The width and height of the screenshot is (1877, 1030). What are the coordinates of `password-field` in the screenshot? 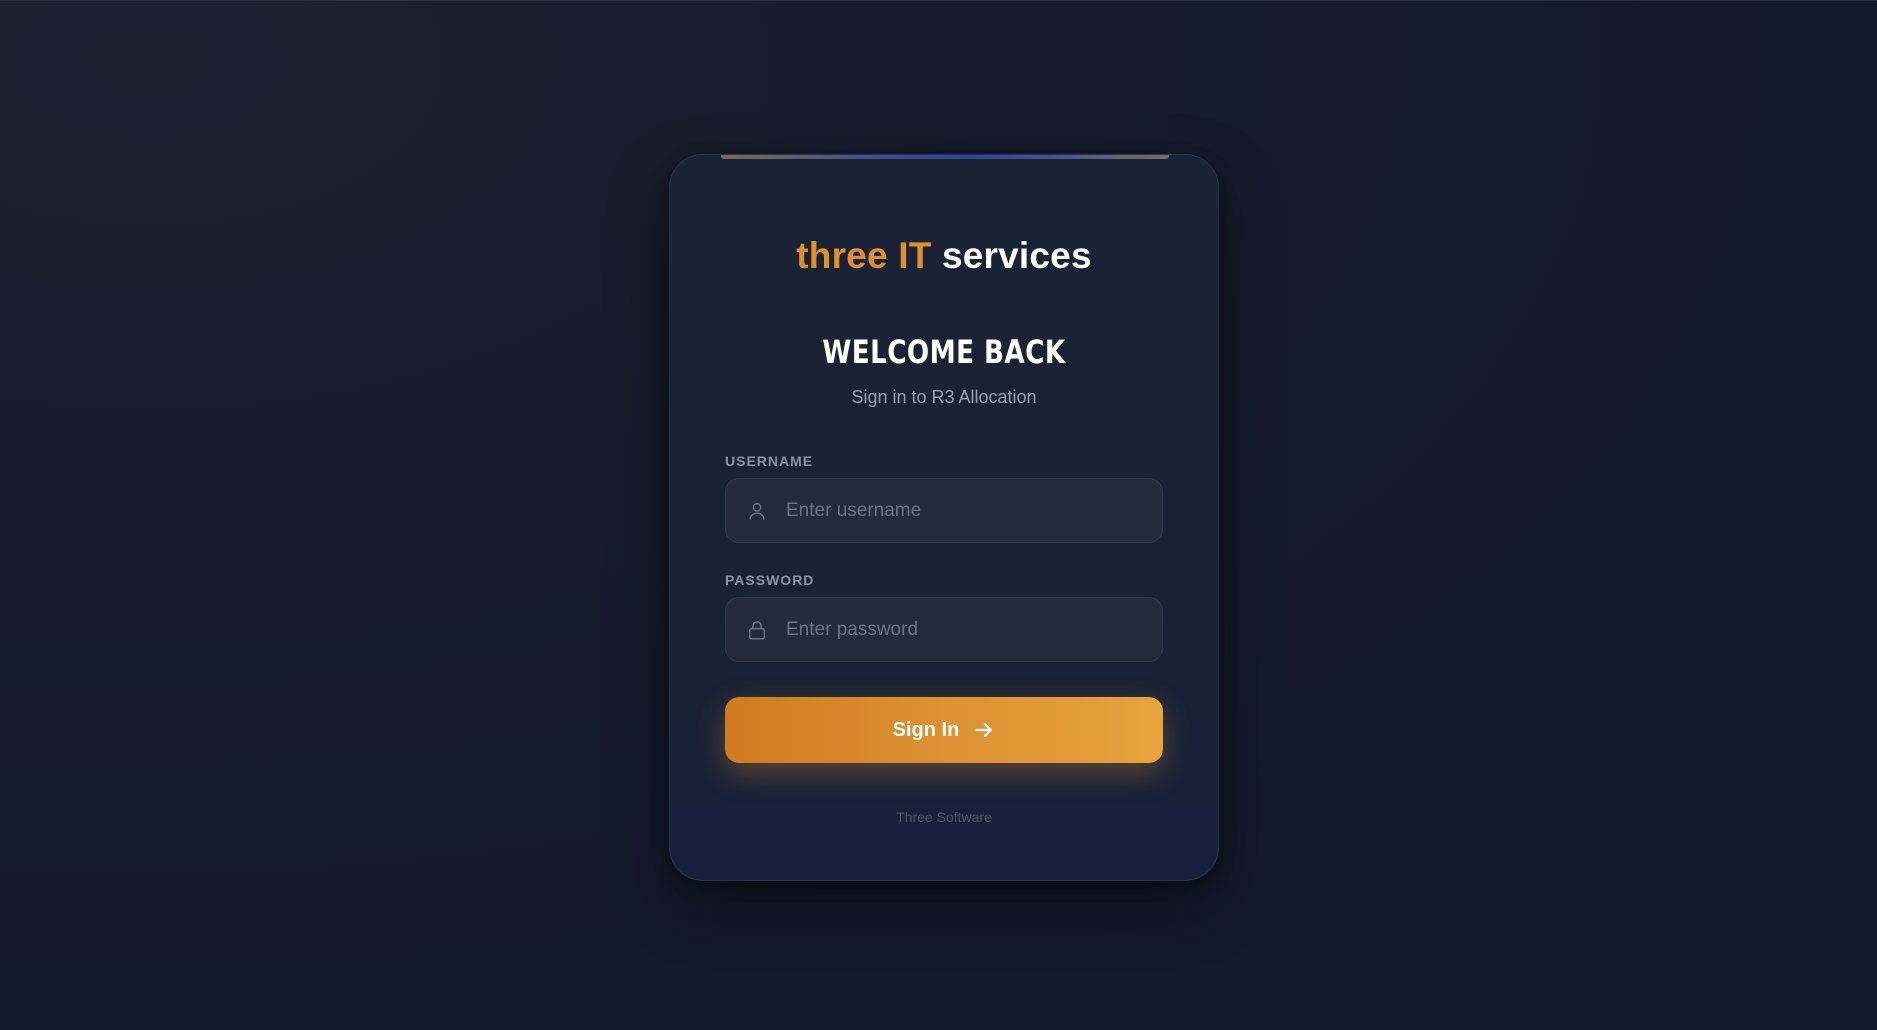 It's located at (944, 629).